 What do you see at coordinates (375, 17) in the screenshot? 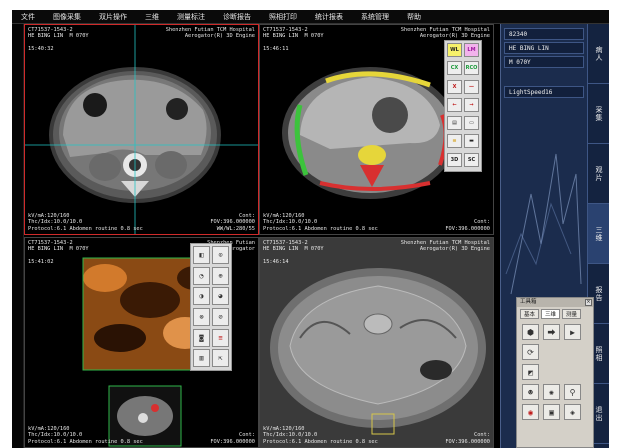
I see `menu-system: 系统管理` at bounding box center [375, 17].